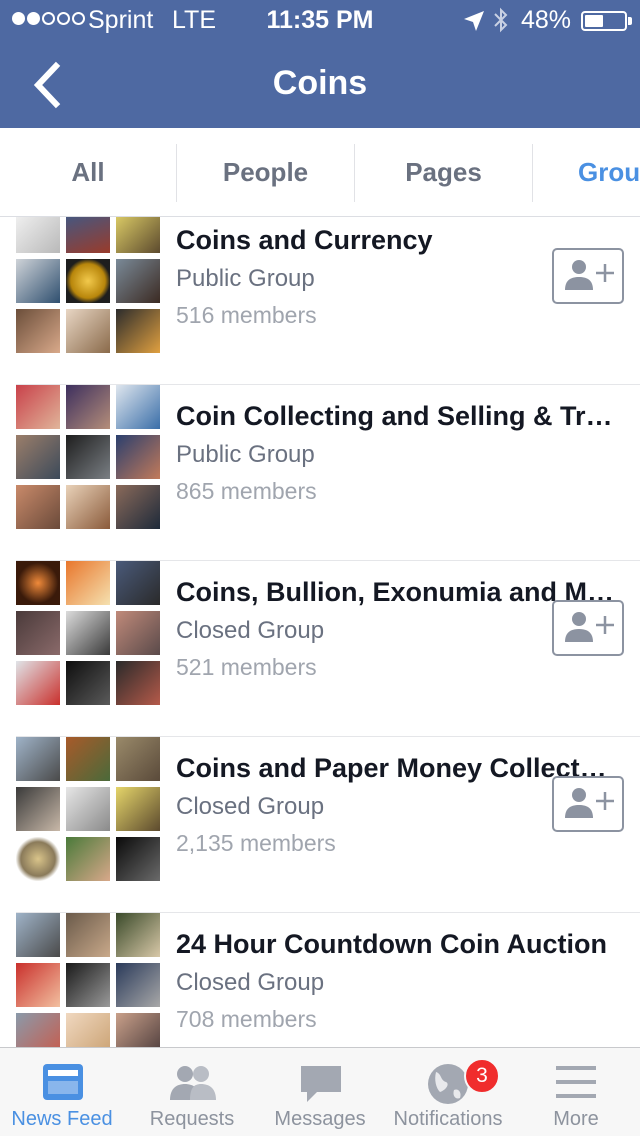 This screenshot has width=640, height=1136. Describe the element at coordinates (193, 1083) in the screenshot. I see `friend-requests-icon` at that location.